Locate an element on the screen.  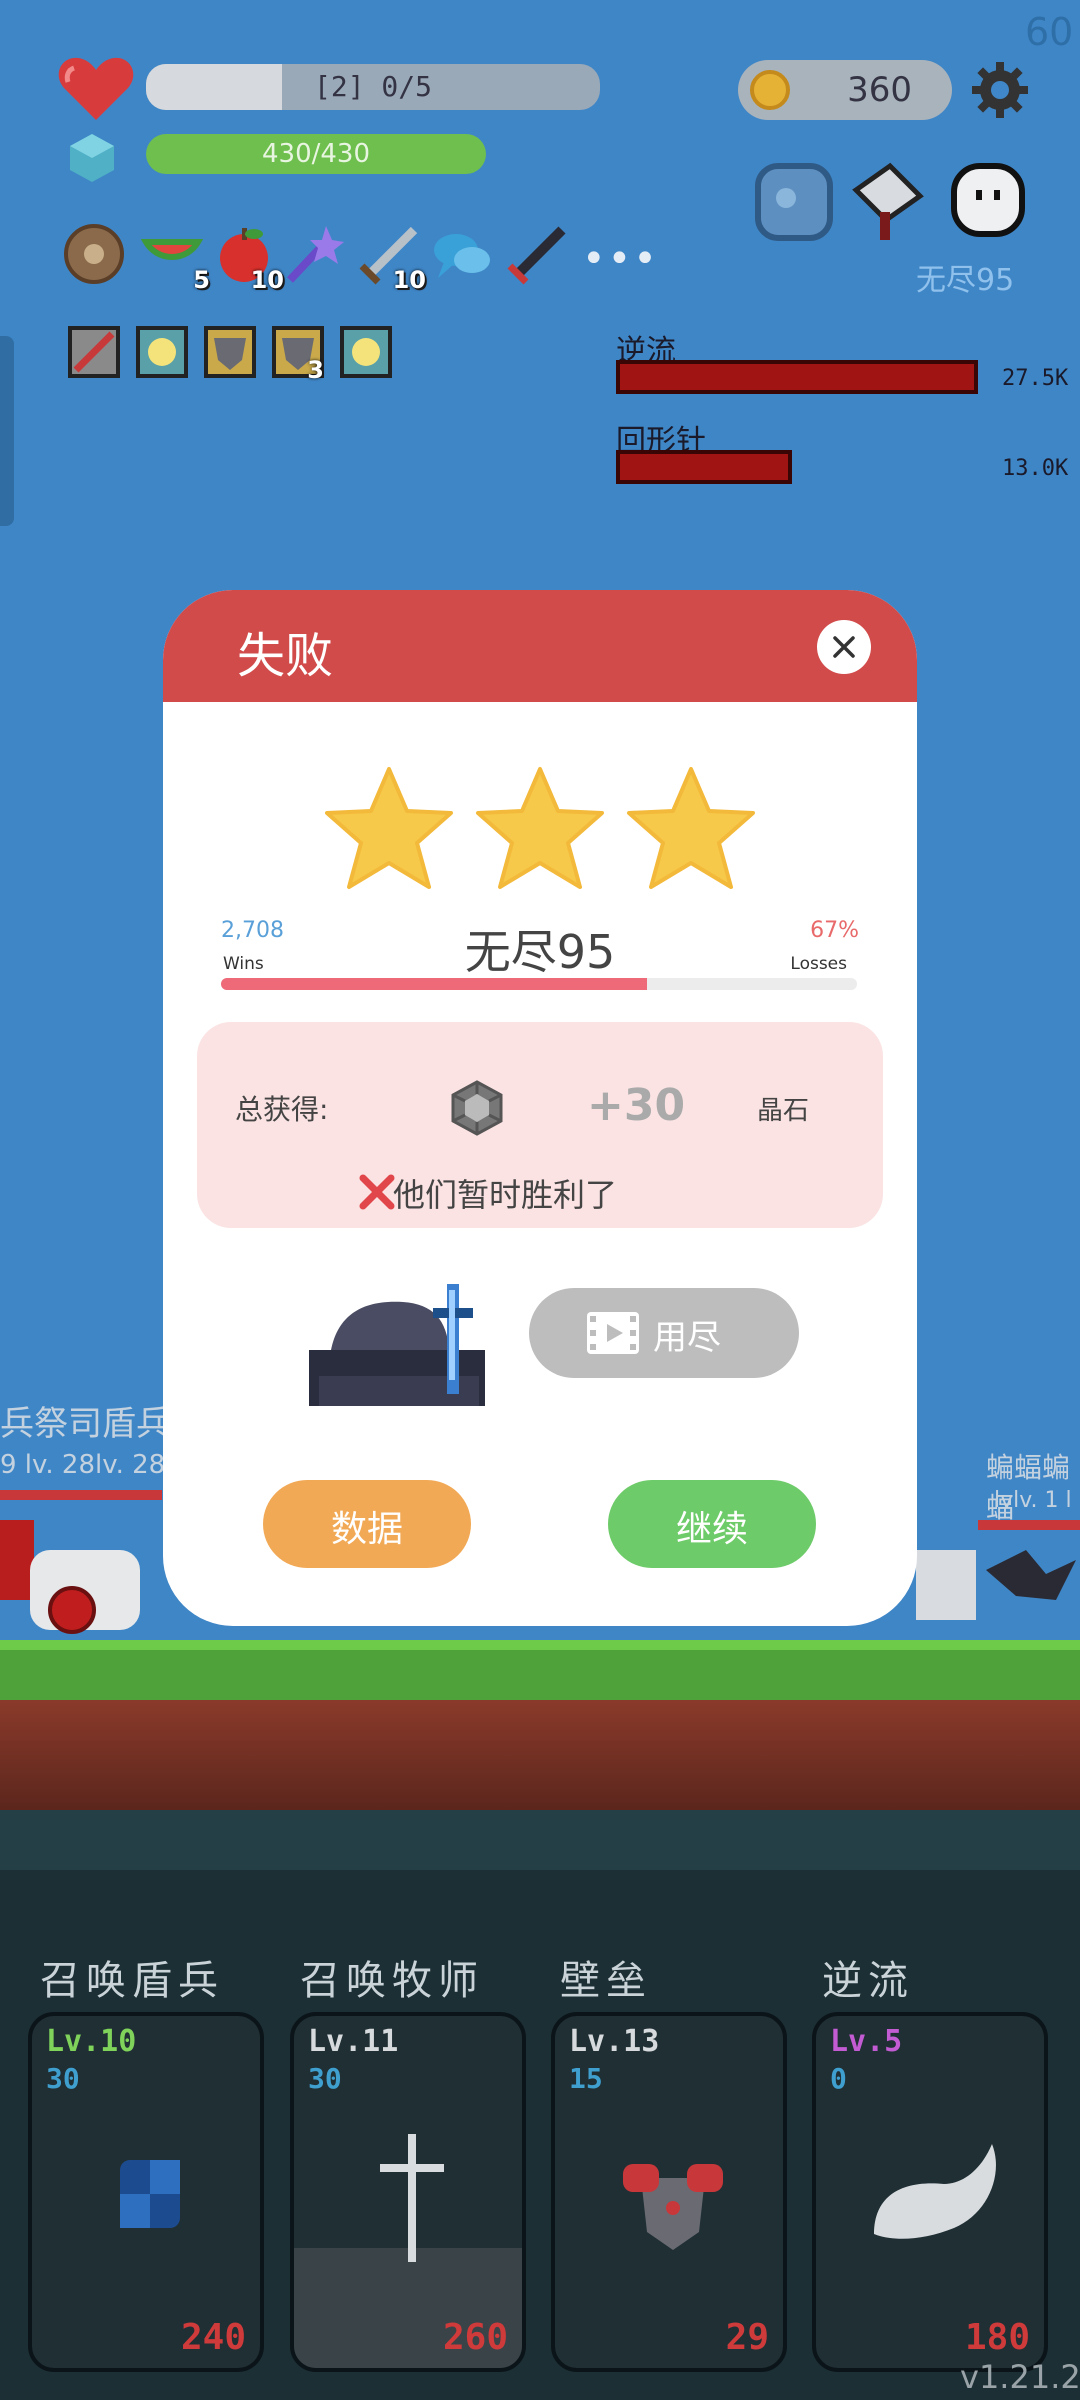
boss-health-value: 13.0K is located at coordinates (1035, 468).